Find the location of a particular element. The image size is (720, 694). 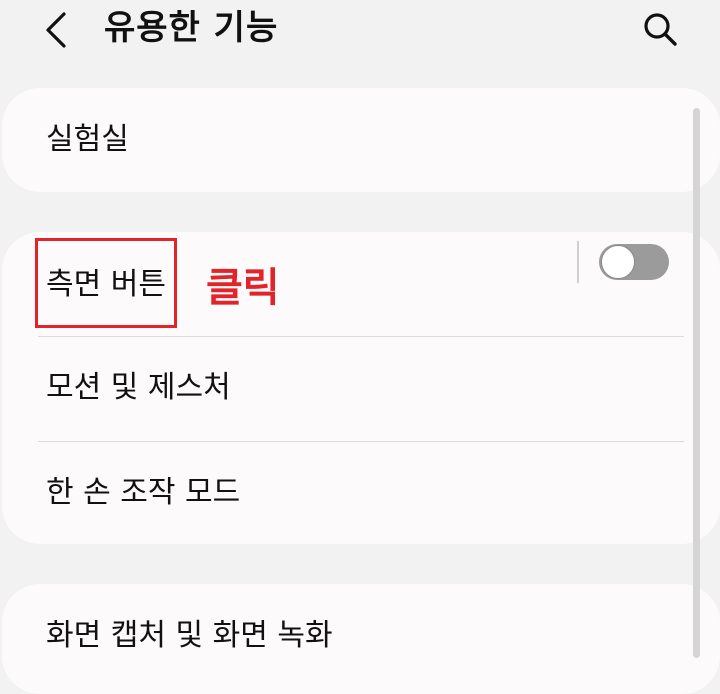

menu-item-label: 한 손 조작 모드 is located at coordinates (143, 492).